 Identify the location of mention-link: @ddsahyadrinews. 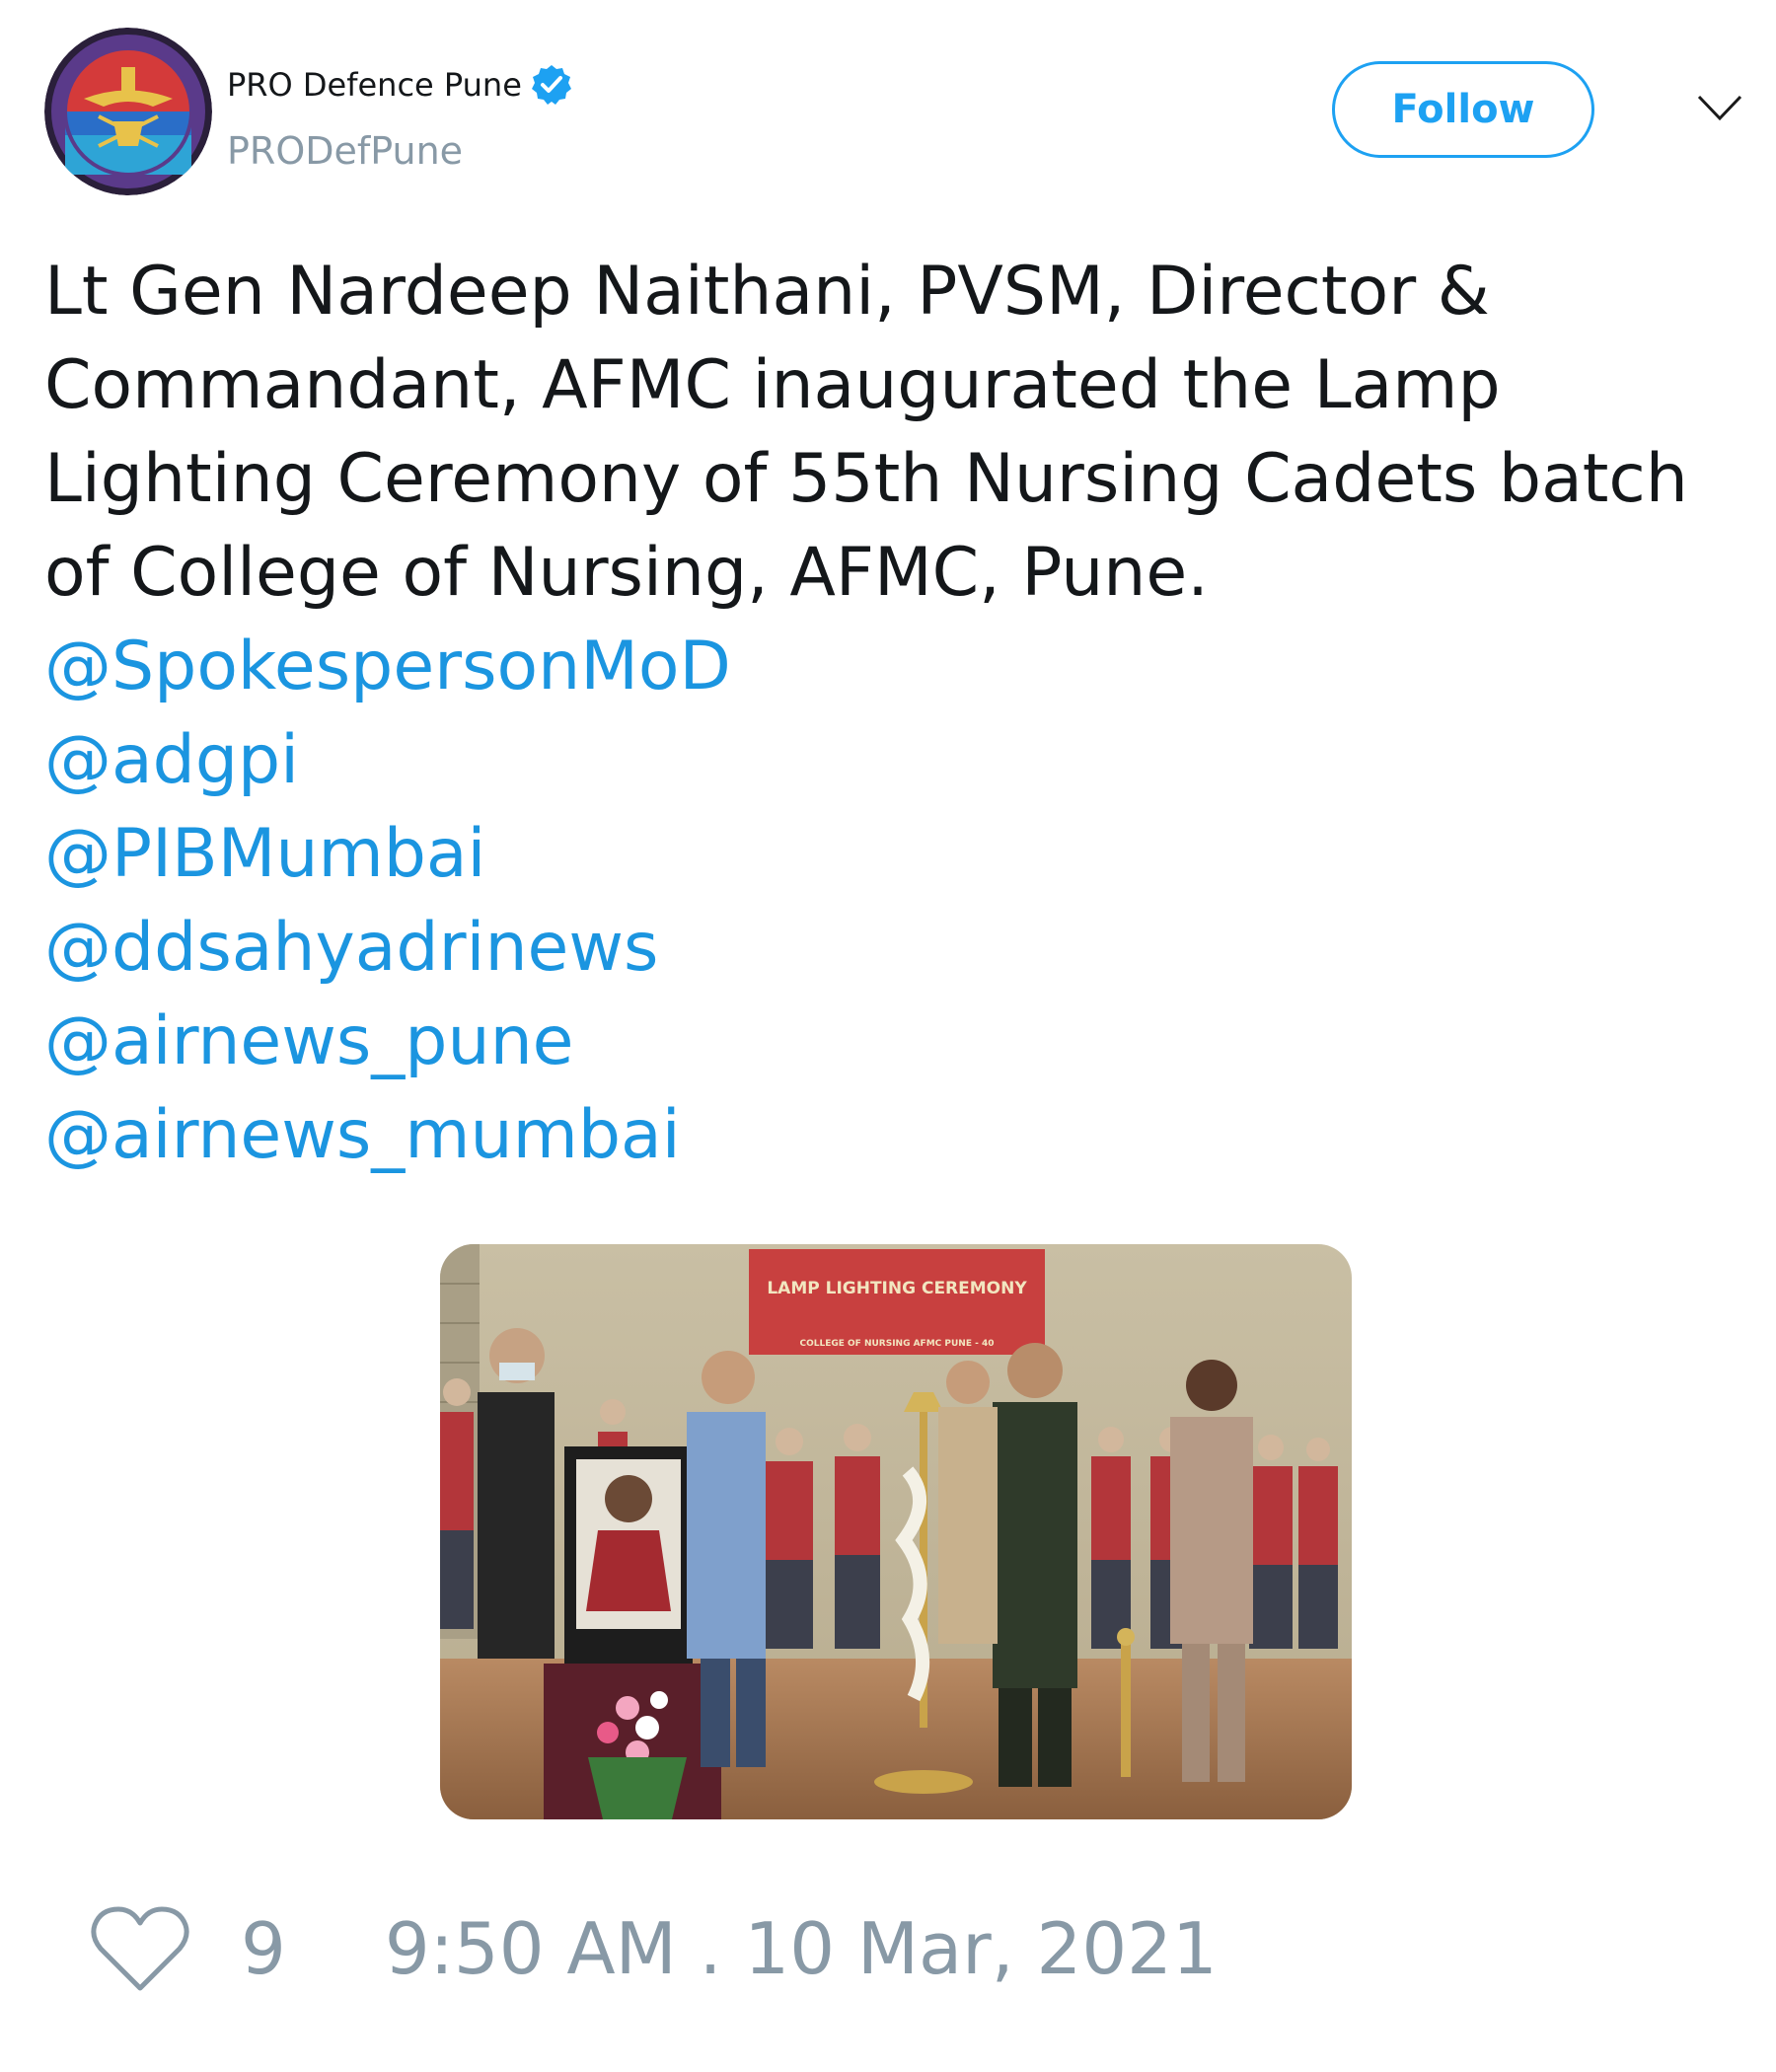
(892, 948).